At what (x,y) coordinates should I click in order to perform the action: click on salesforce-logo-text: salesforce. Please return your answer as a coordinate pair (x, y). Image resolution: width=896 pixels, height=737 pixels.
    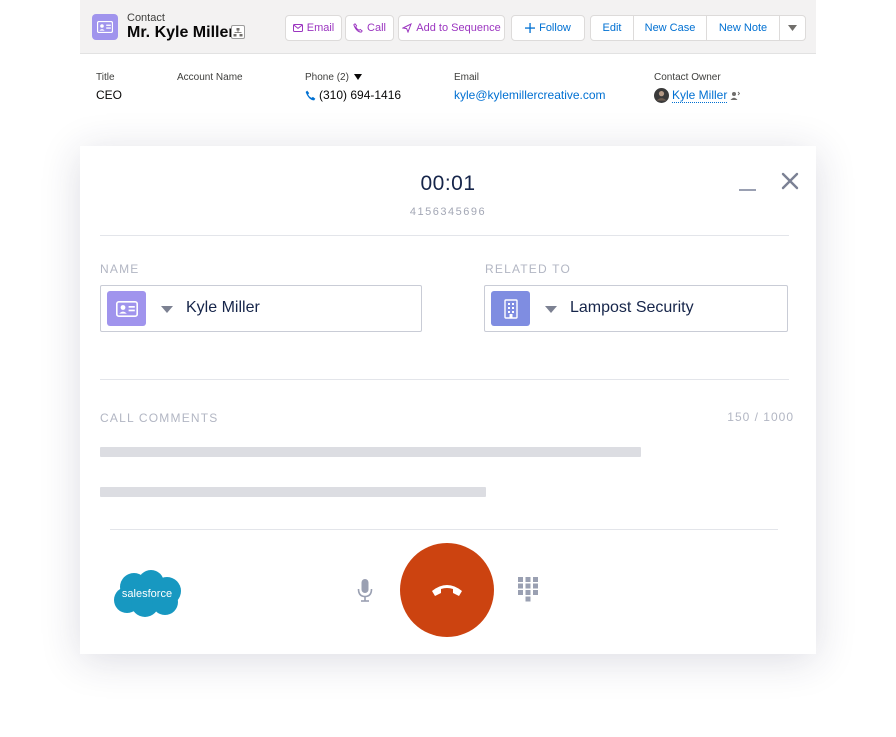
    Looking at the image, I should click on (147, 594).